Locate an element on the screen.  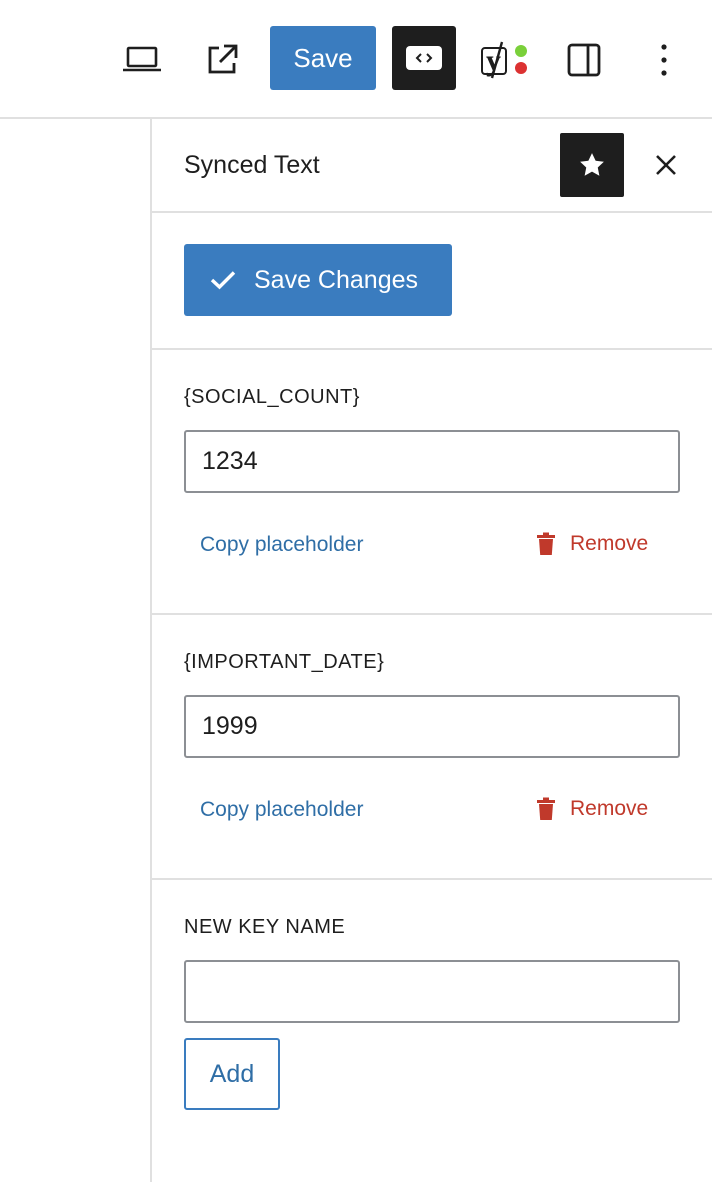
star-icon is located at coordinates (592, 164).